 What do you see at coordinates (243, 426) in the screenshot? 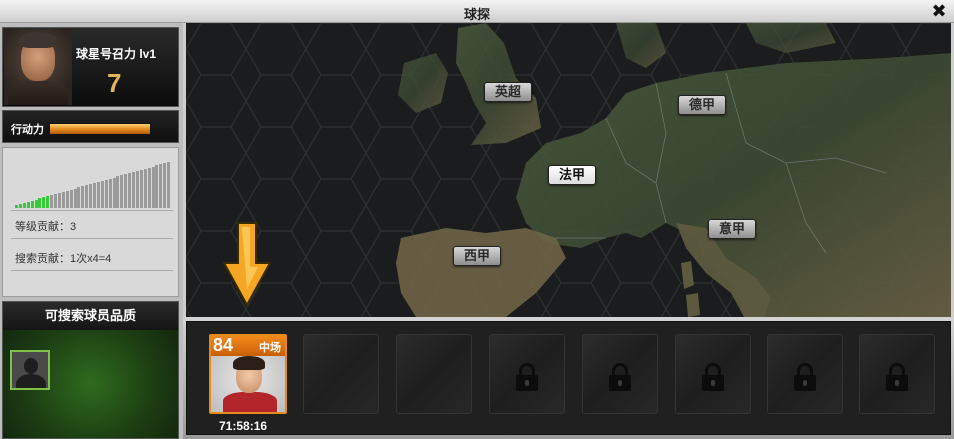
I see `scout-timer: 71:58:16` at bounding box center [243, 426].